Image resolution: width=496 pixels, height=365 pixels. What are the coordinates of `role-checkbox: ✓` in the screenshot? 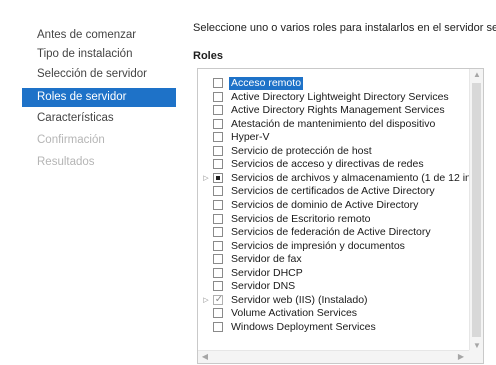 It's located at (218, 299).